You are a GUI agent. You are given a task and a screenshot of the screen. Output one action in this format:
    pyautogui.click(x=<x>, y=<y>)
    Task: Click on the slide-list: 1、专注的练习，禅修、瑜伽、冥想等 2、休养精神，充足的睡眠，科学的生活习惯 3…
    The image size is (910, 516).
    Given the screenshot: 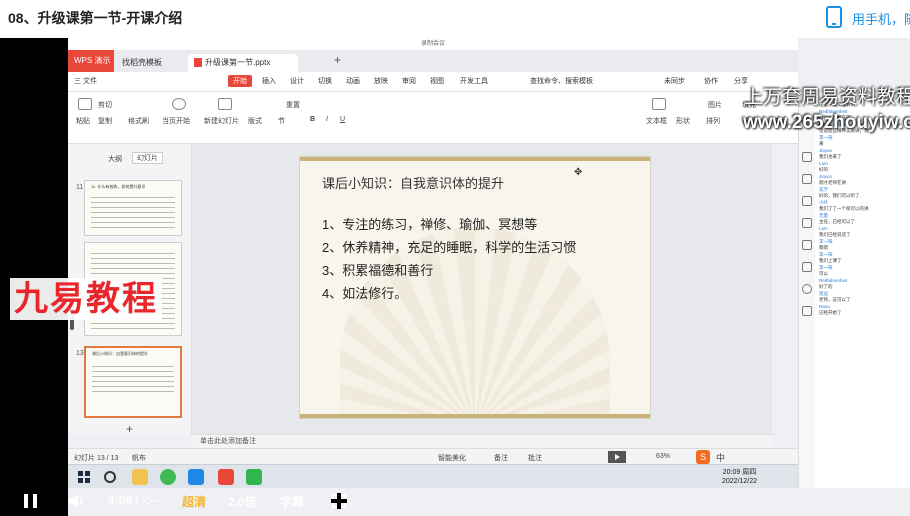 What is the action you would take?
    pyautogui.click(x=449, y=259)
    